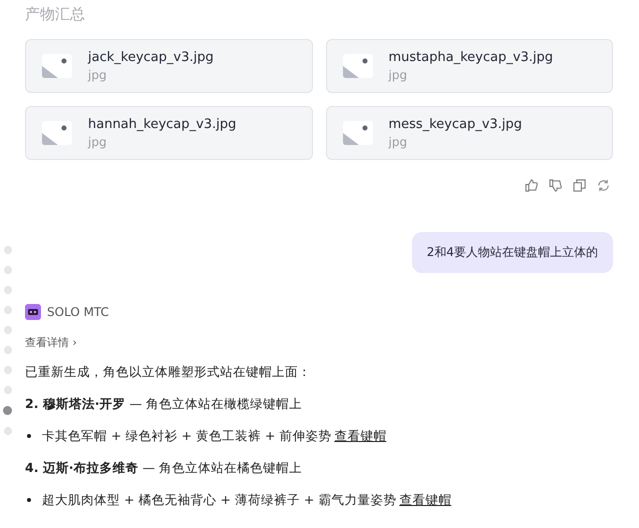 The image size is (639, 528). What do you see at coordinates (78, 312) in the screenshot?
I see `agent-name: SOLO MTC` at bounding box center [78, 312].